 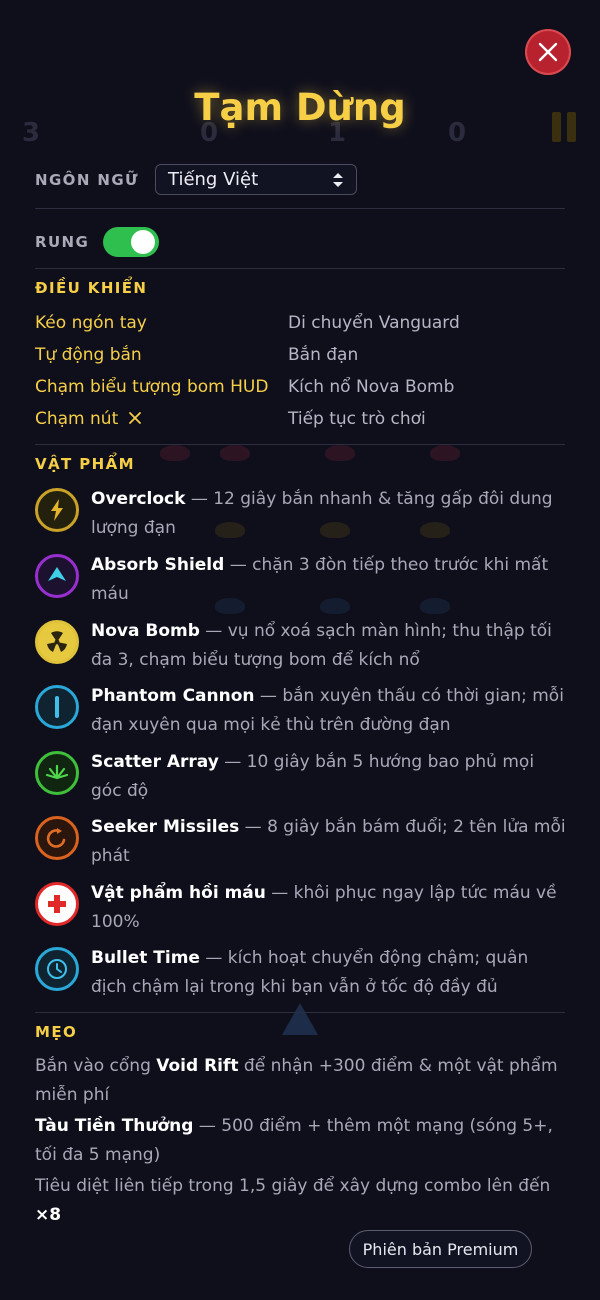 I want to click on vibration-row: RUNG, so click(x=97, y=242).